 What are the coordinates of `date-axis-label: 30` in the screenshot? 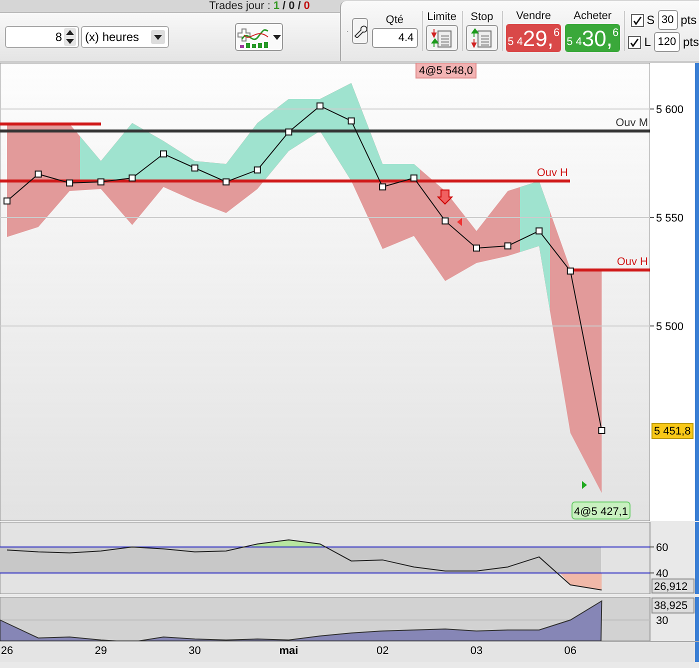 It's located at (194, 651).